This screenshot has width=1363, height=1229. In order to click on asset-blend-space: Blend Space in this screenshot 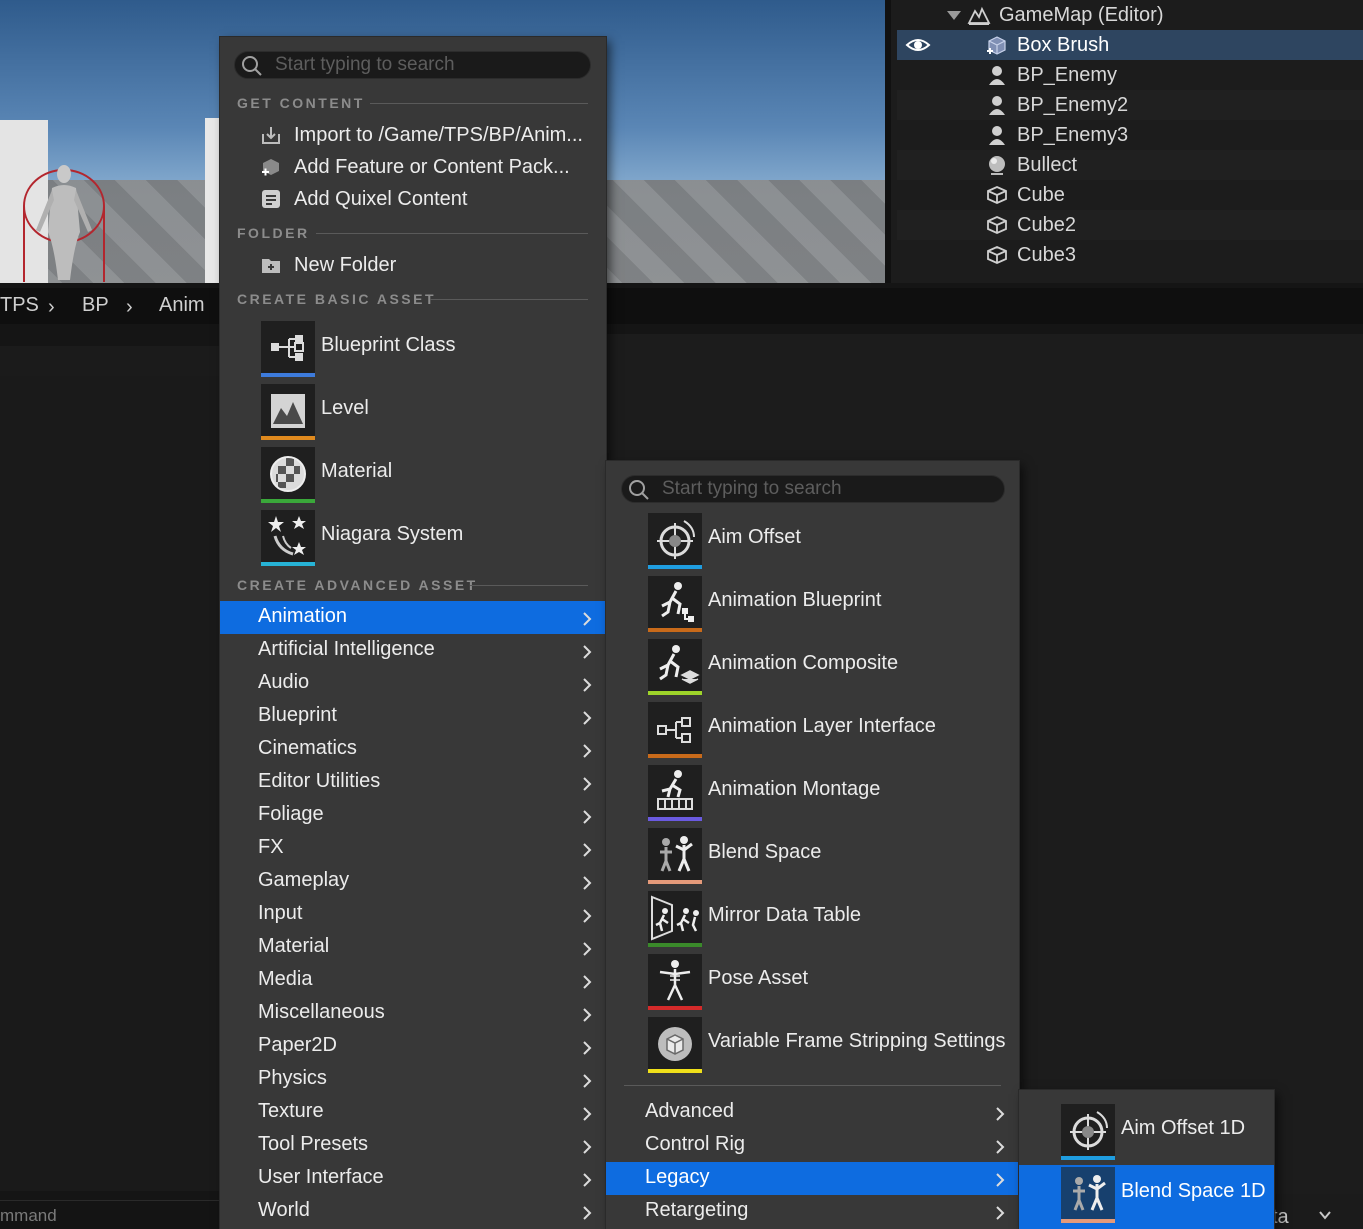, I will do `click(828, 857)`.